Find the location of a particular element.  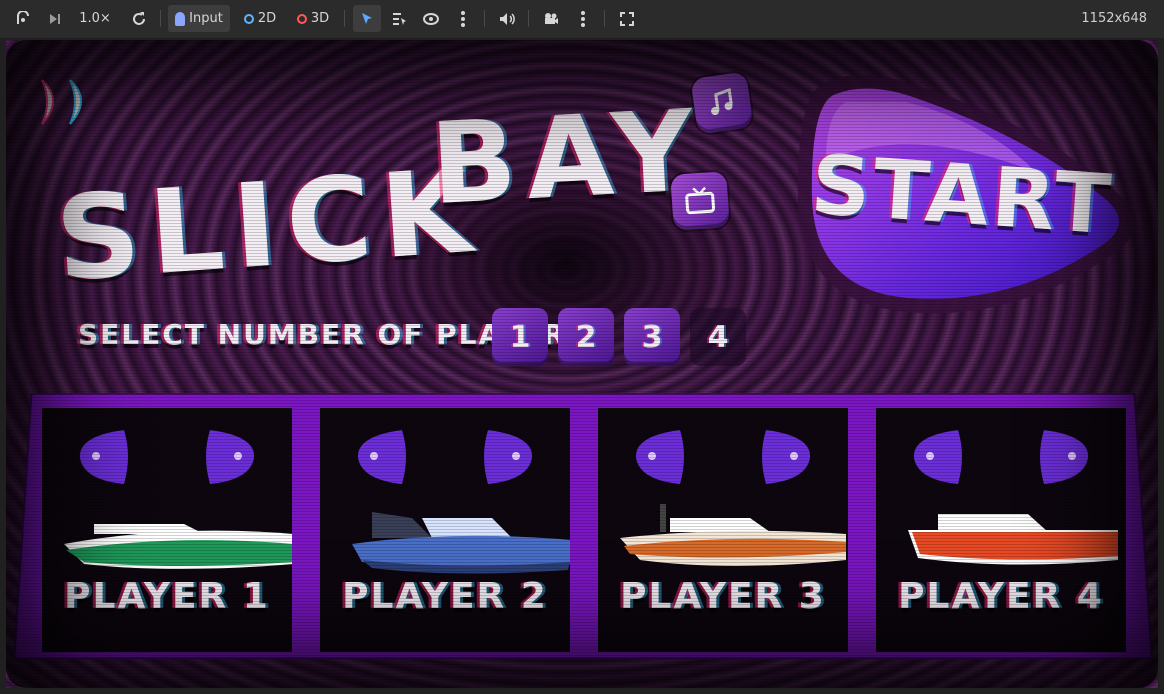

player-4-label: PLAYER 4 is located at coordinates (1001, 596).